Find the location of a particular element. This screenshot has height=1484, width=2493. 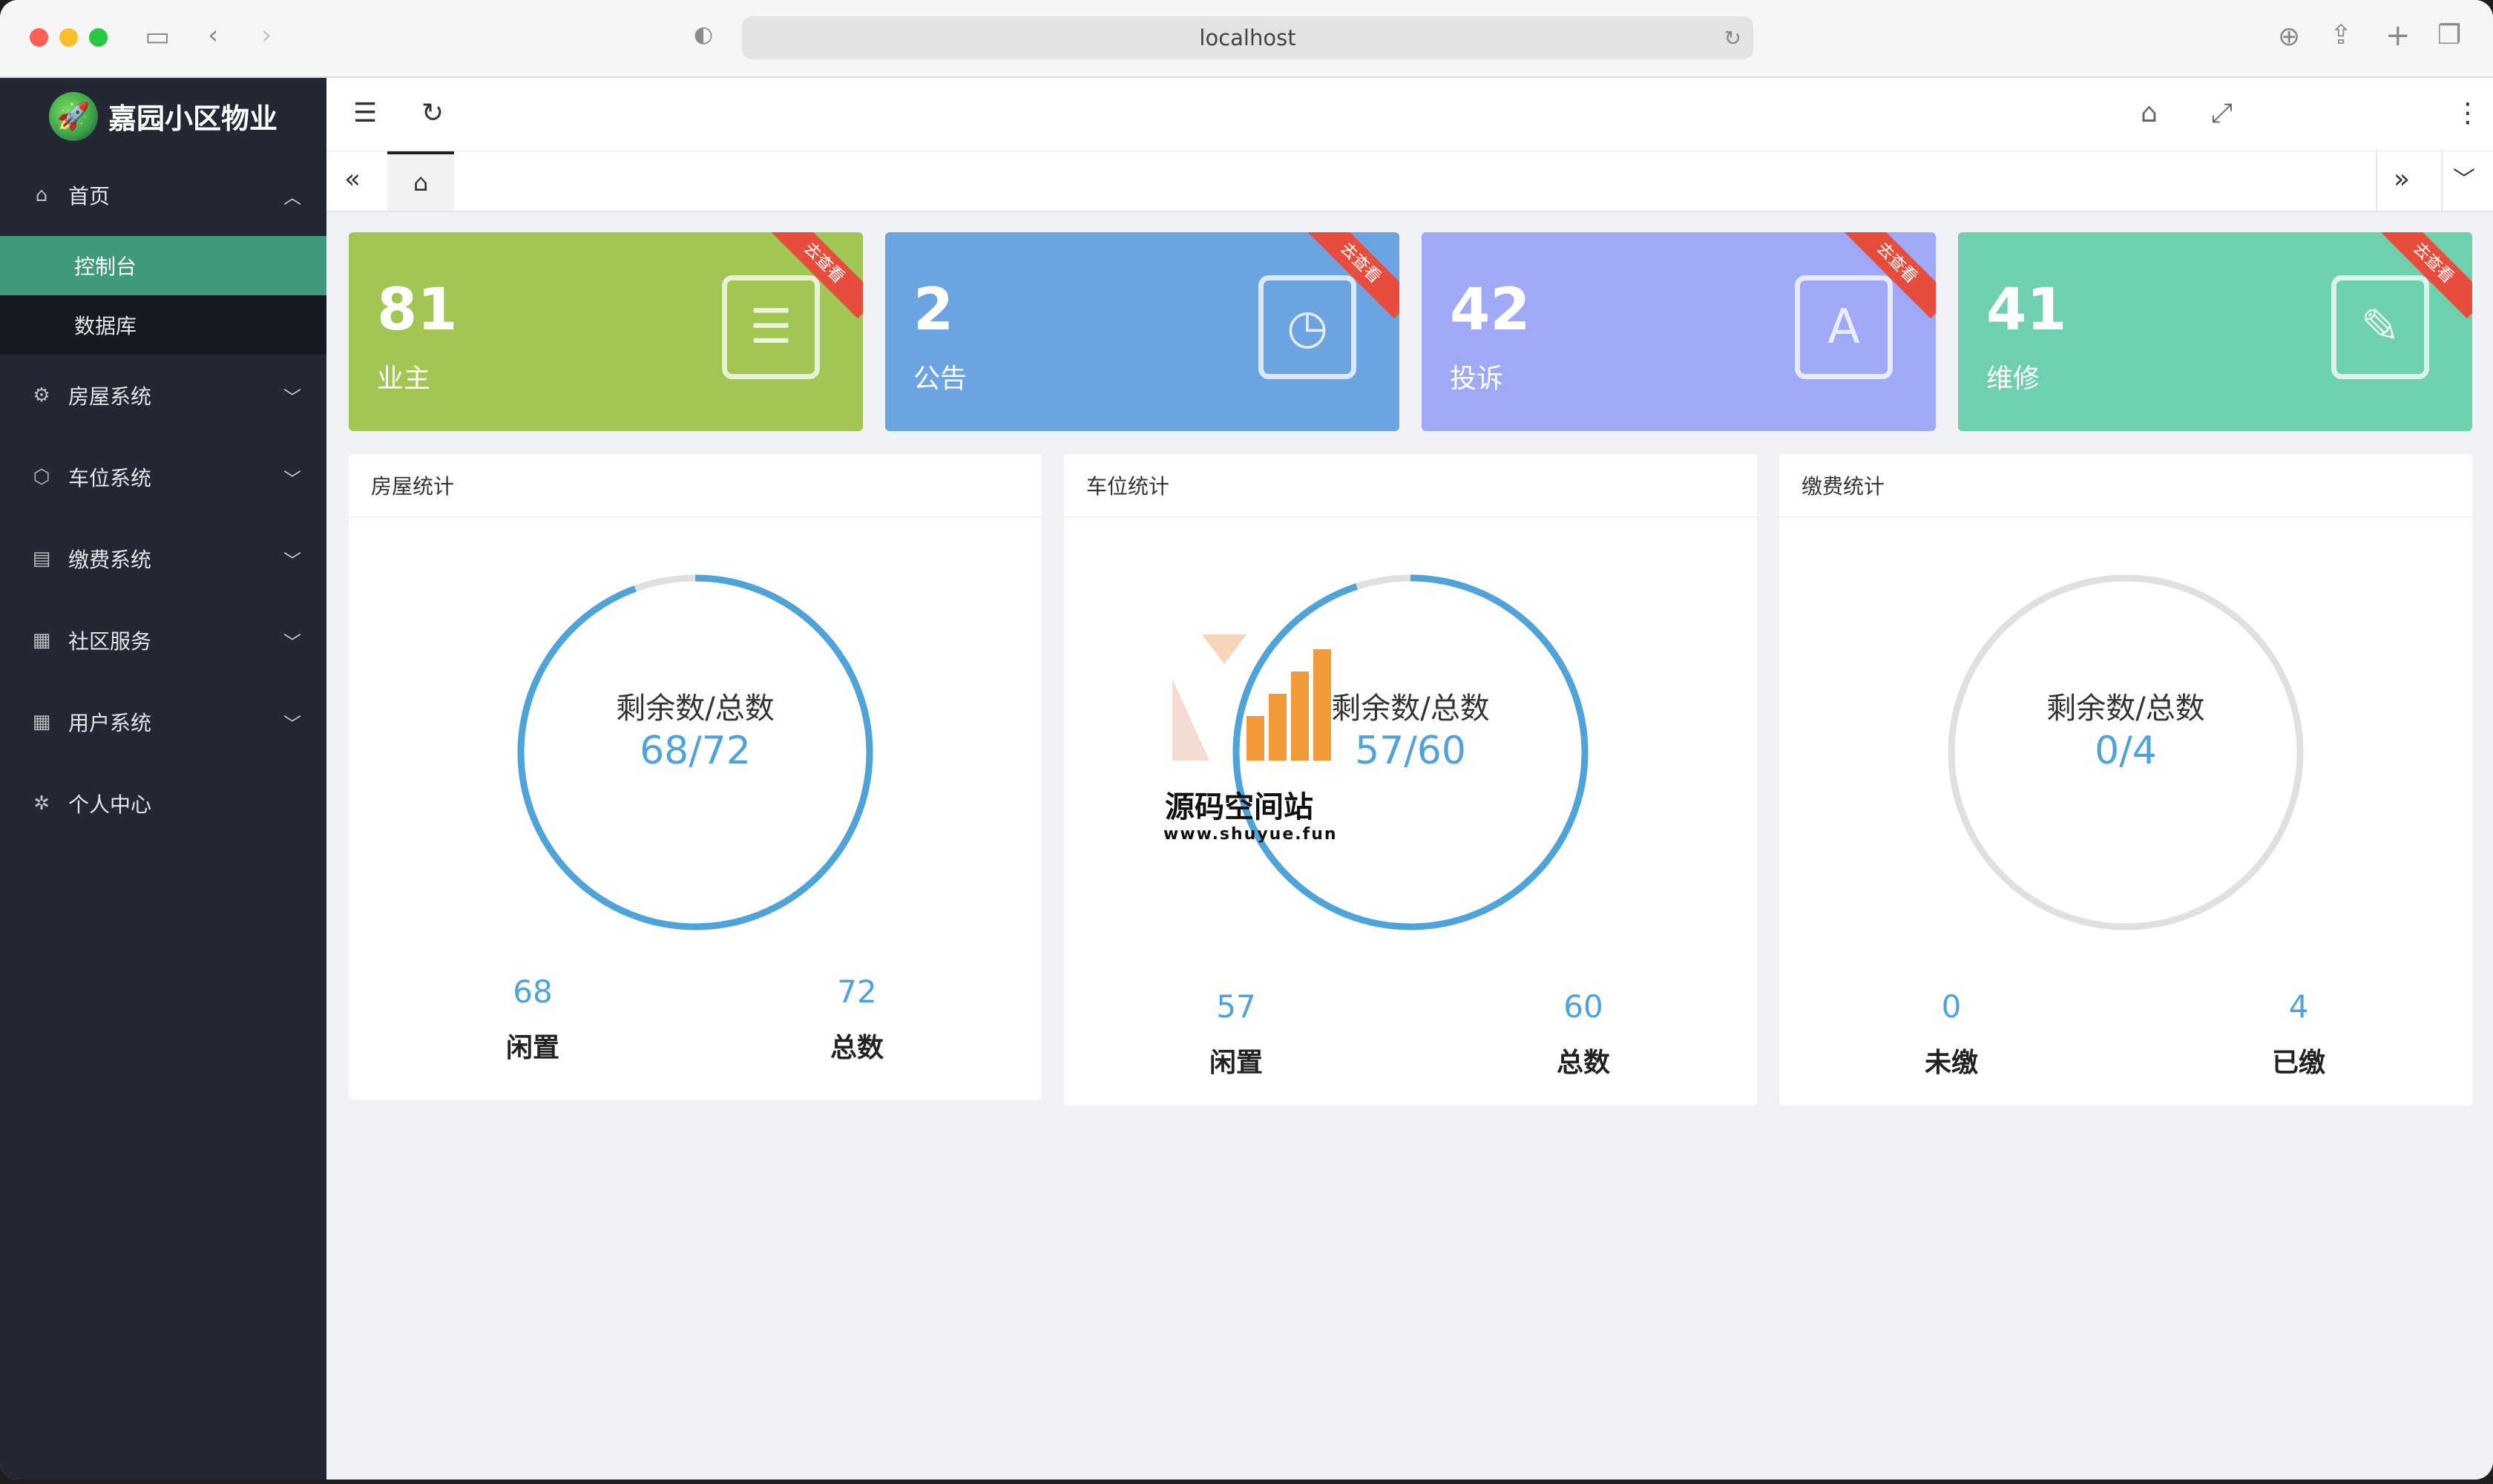

card-value: 42 is located at coordinates (1490, 310).